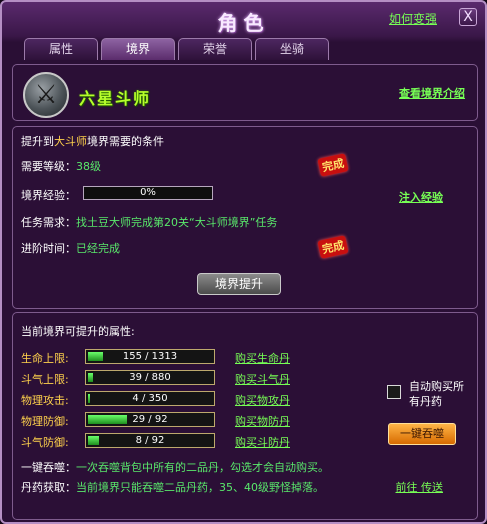 Image resolution: width=487 pixels, height=524 pixels. I want to click on desc1-label: 一键吞噬：, so click(48, 467).